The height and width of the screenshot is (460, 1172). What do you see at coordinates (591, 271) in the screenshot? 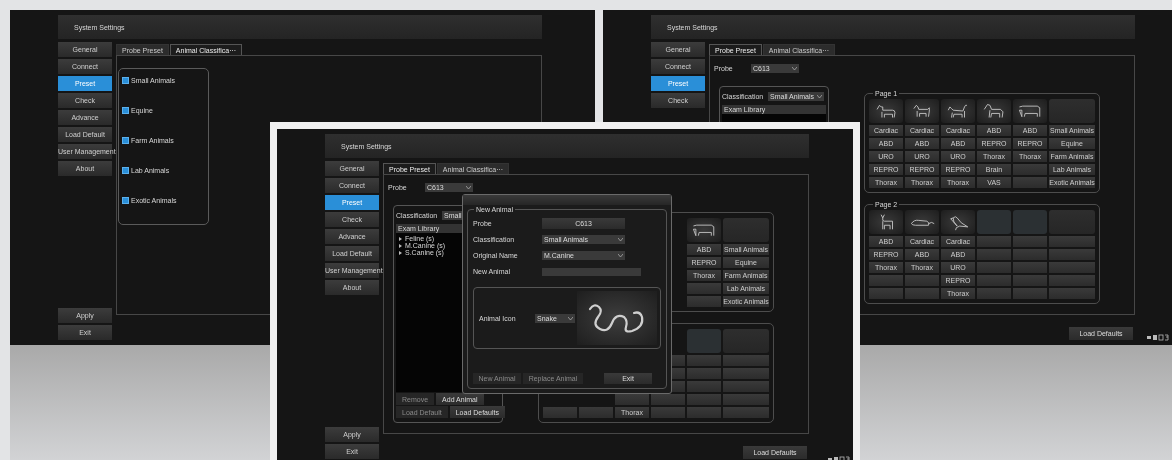
I see `input-field` at bounding box center [591, 271].